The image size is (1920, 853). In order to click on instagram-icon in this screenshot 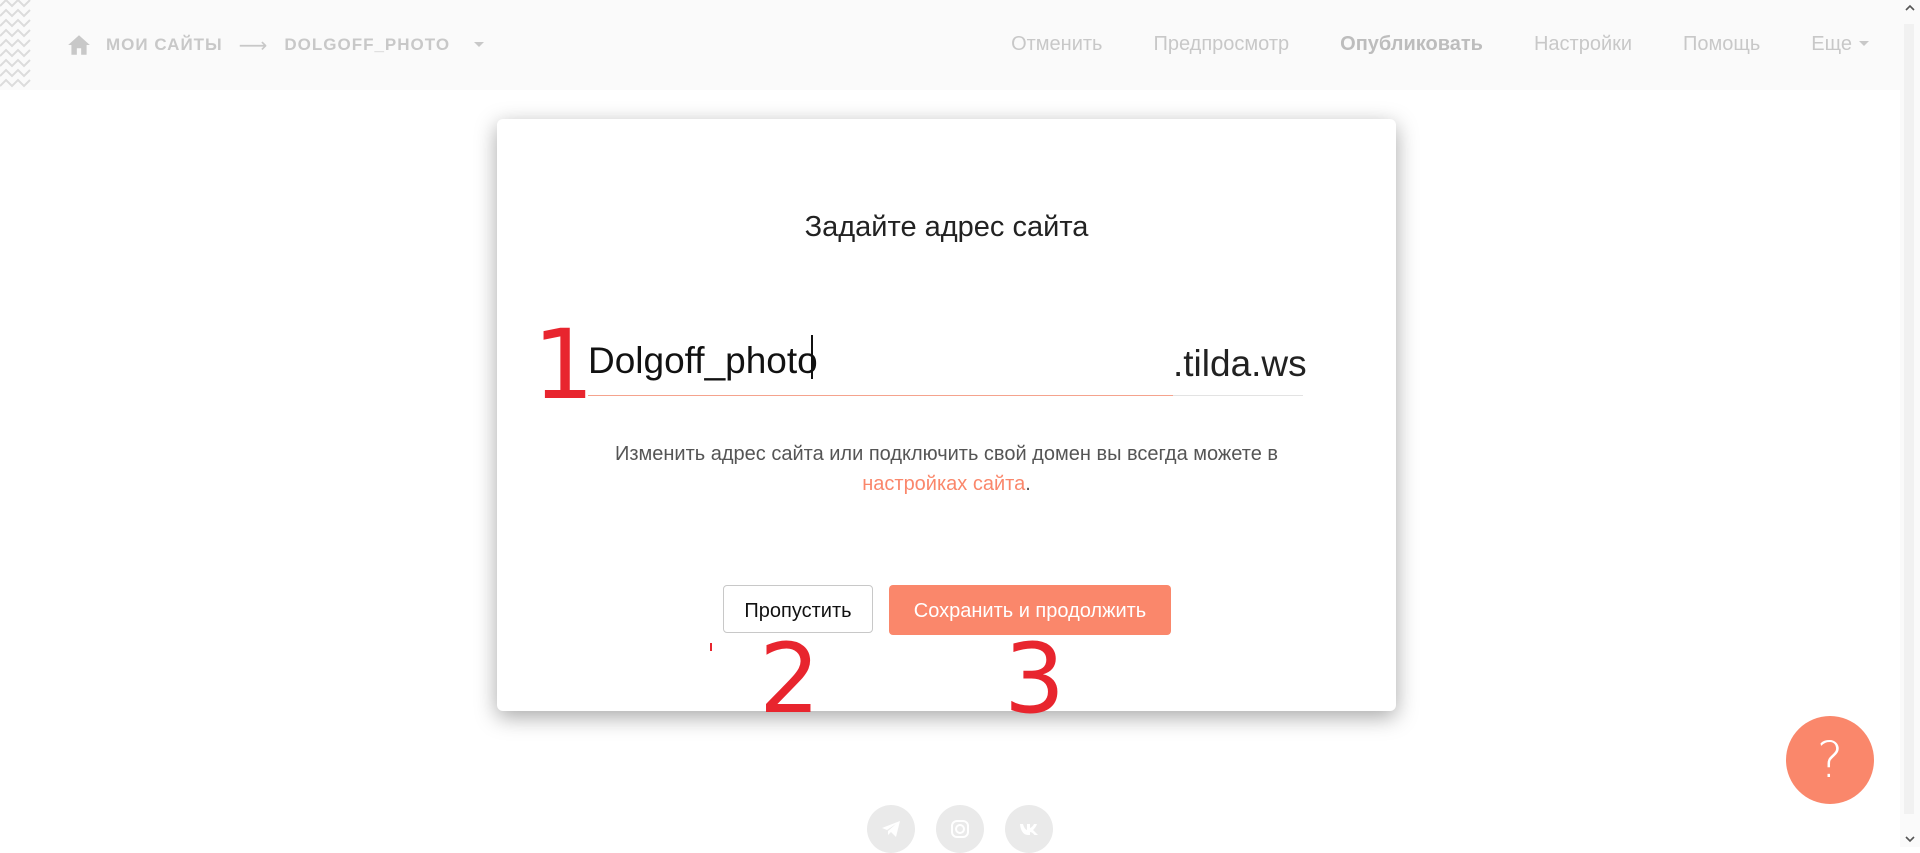, I will do `click(960, 829)`.